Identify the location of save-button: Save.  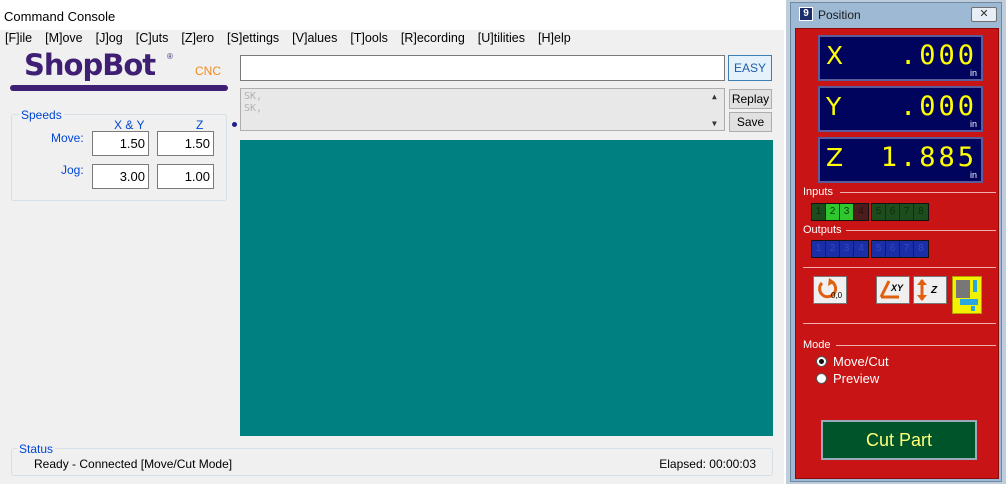
(750, 122).